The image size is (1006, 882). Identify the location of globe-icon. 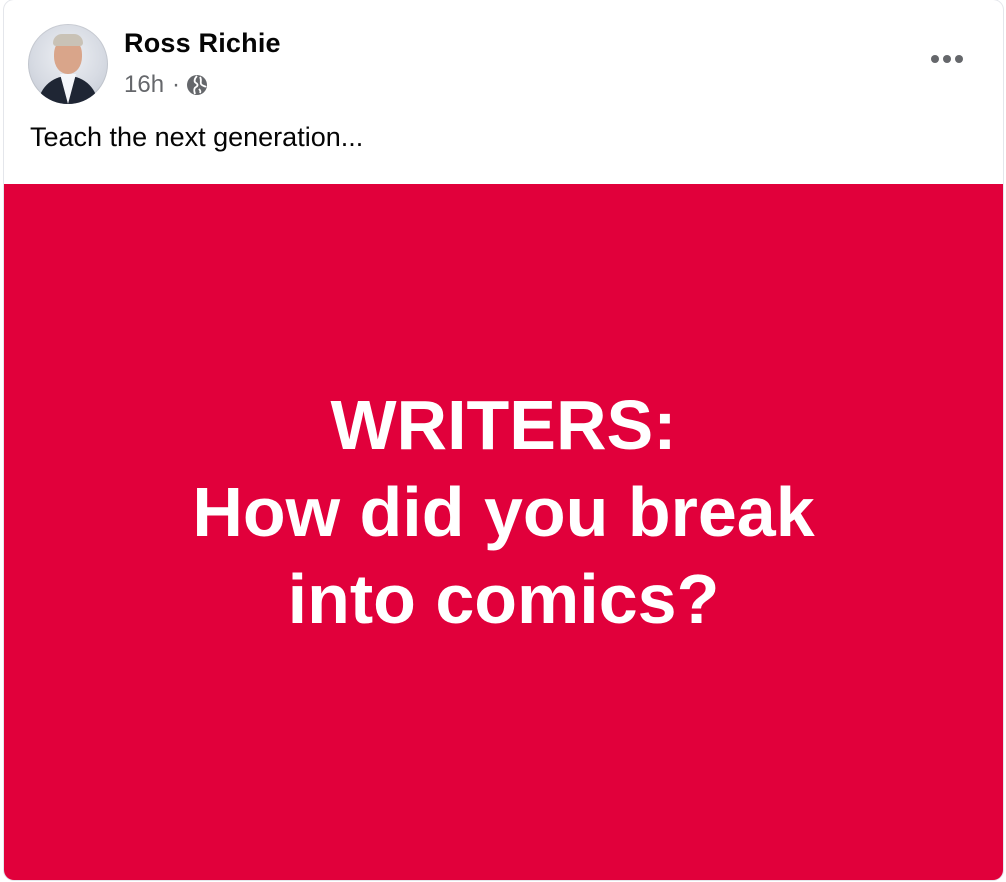
(197, 85).